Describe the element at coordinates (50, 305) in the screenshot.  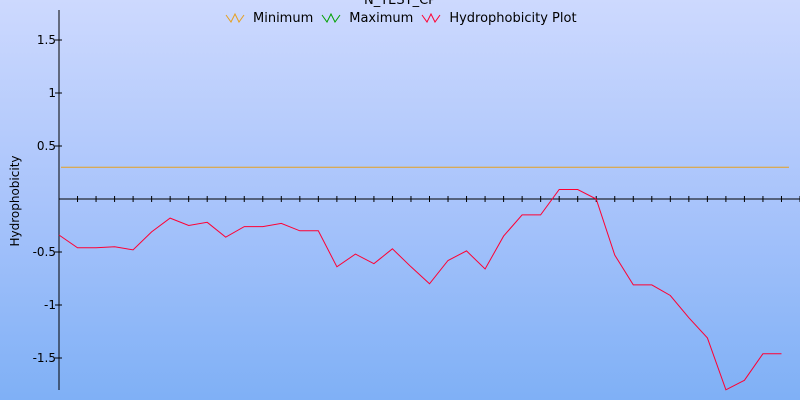
I see `y-tick-label: -1` at that location.